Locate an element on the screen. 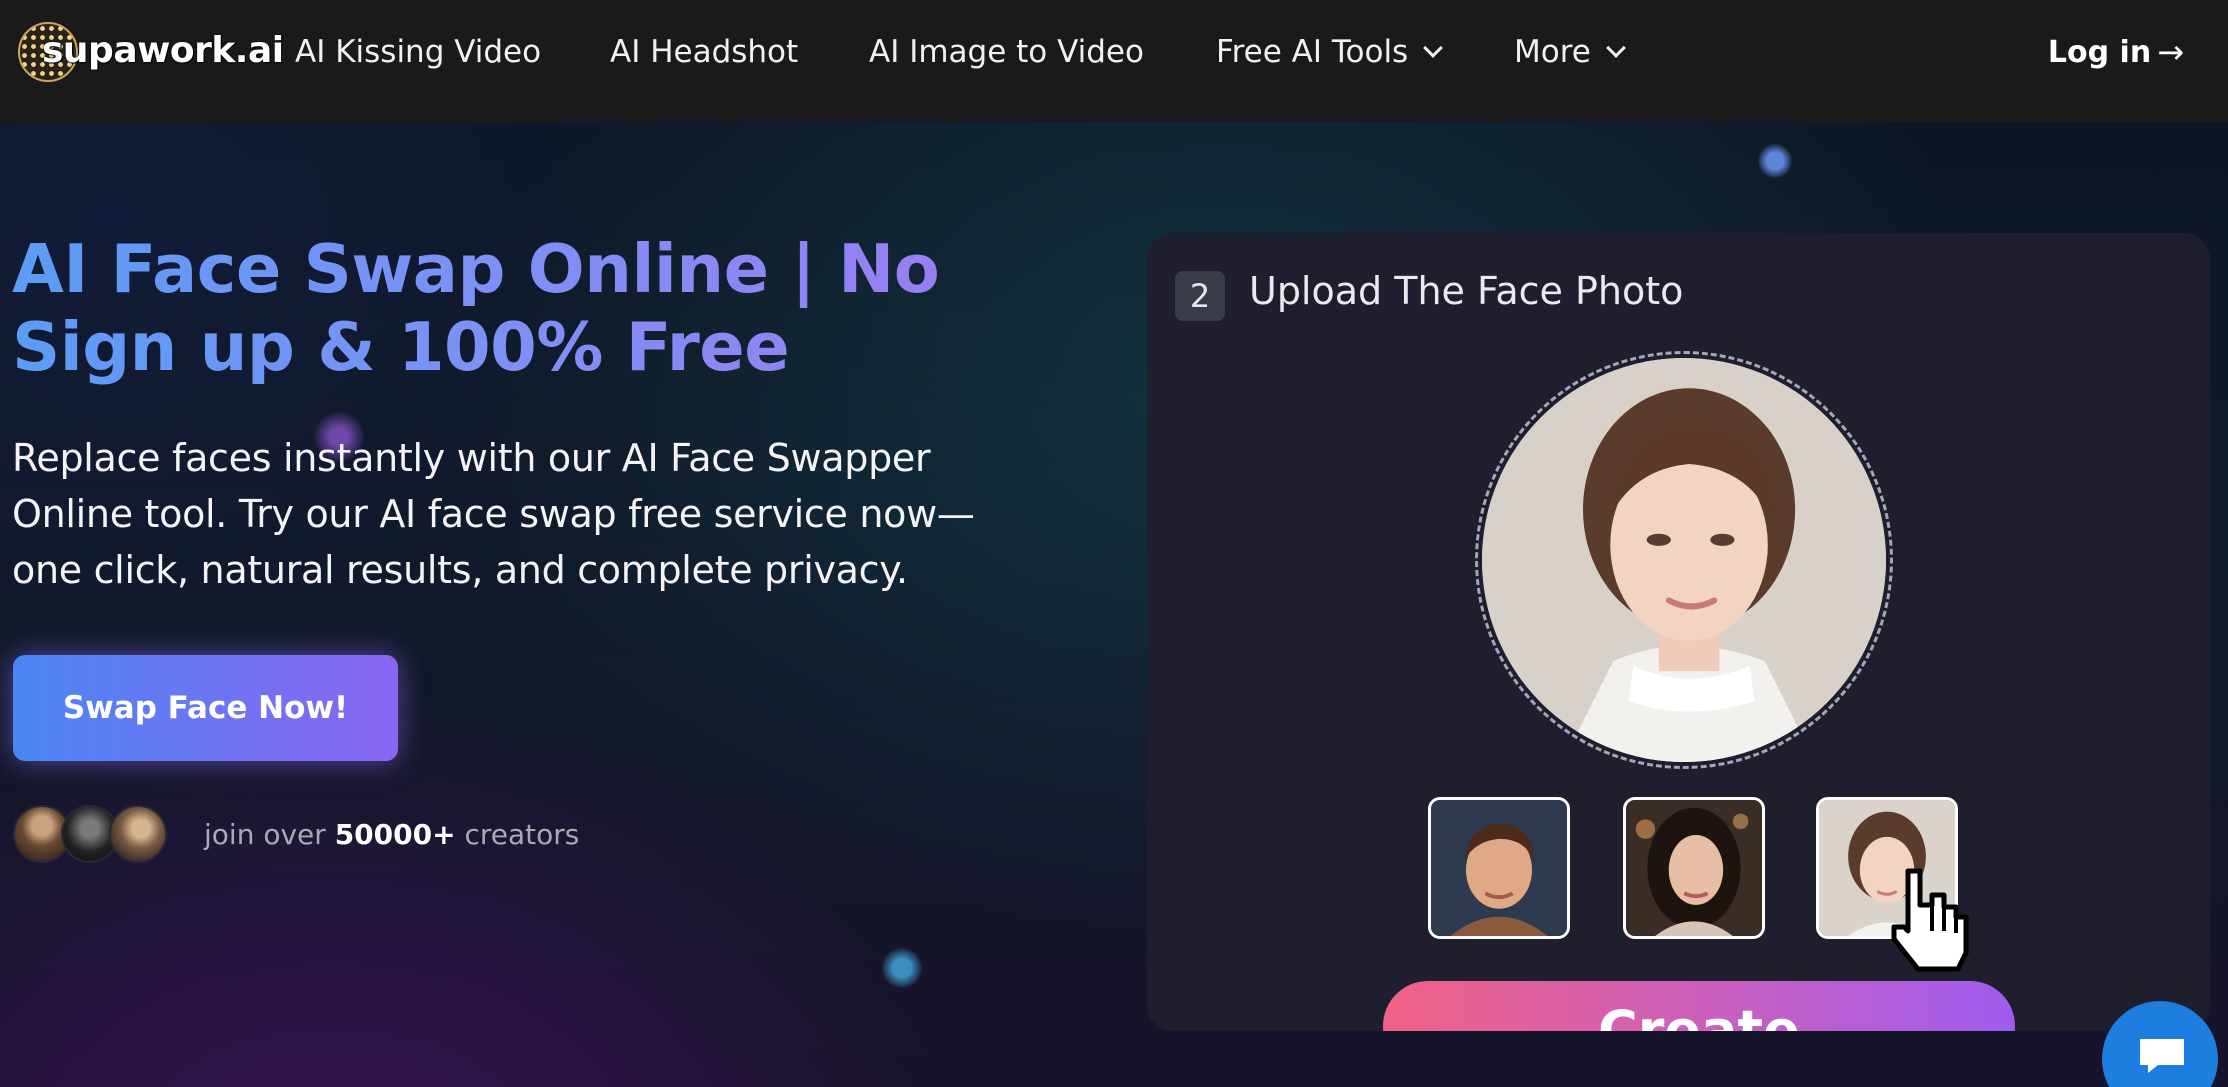  step-badge: 2 is located at coordinates (1200, 296).